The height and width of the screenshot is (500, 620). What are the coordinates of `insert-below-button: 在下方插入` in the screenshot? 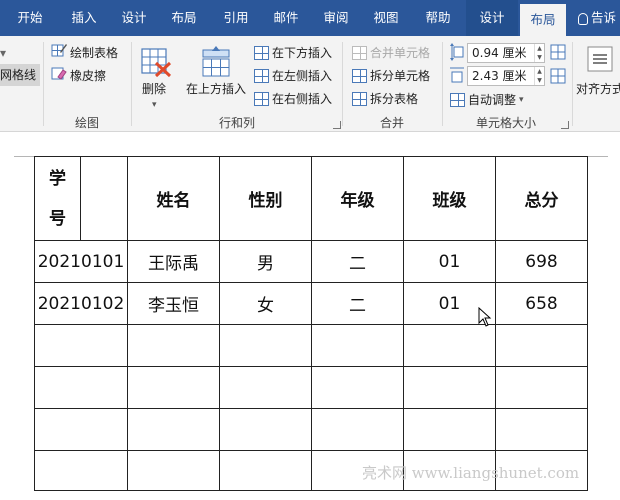 It's located at (293, 53).